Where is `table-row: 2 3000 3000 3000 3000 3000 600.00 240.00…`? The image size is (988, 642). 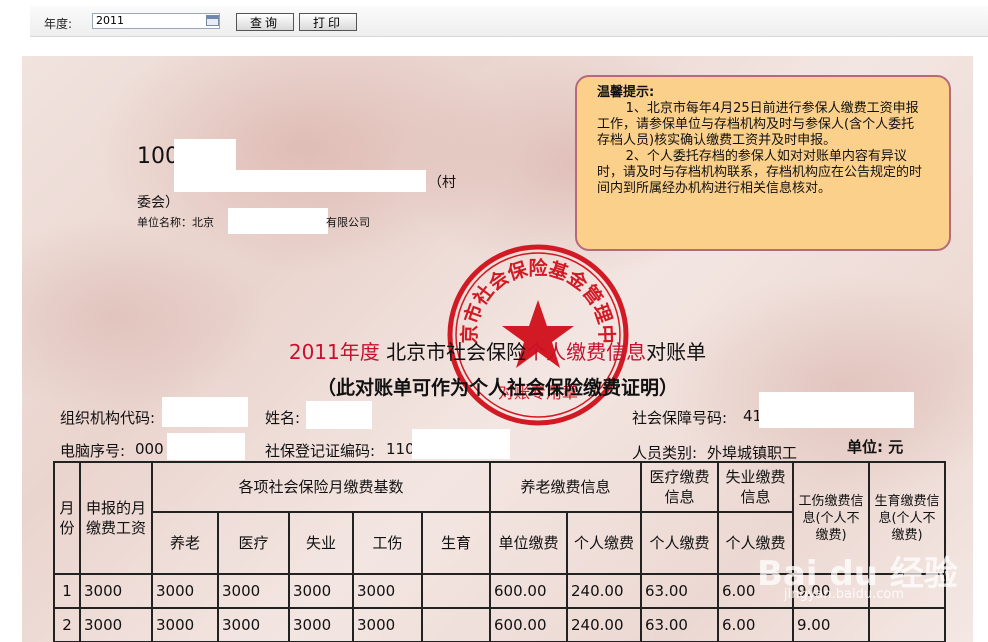 table-row: 2 3000 3000 3000 3000 3000 600.00 240.00… is located at coordinates (499, 624).